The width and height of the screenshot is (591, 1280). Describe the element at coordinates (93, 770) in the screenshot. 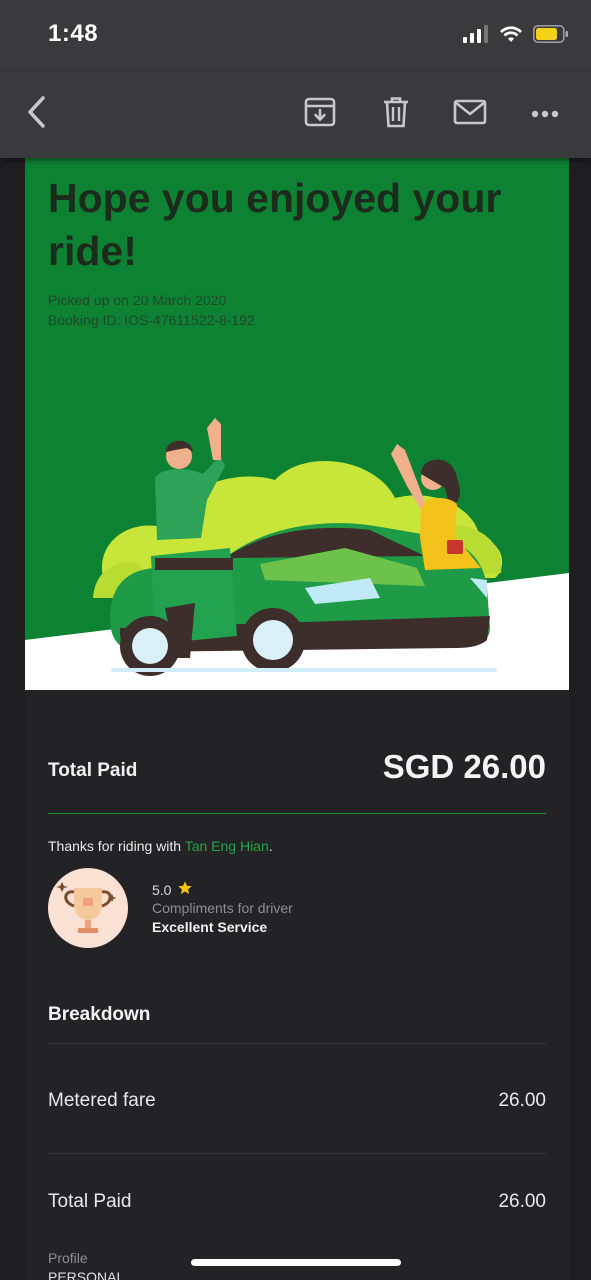

I see `total-paid-label: Total Paid` at that location.